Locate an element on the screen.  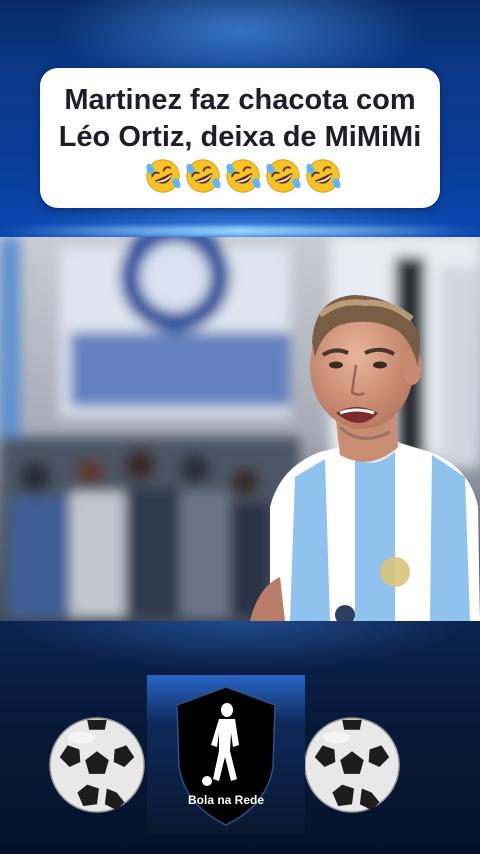
brand-logo: Bola na Rede is located at coordinates (226, 754).